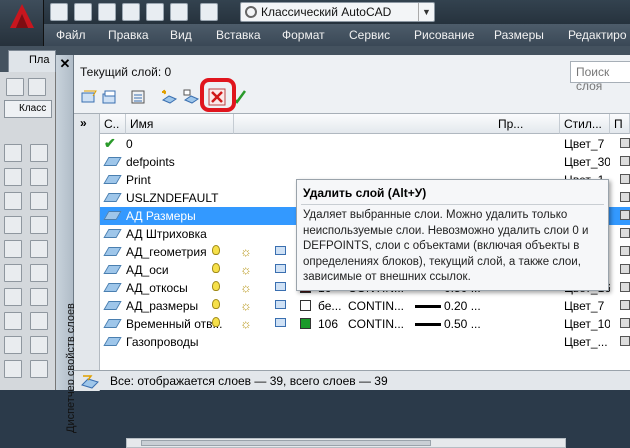 The width and height of the screenshot is (630, 448). I want to click on save-icon, so click(107, 12).